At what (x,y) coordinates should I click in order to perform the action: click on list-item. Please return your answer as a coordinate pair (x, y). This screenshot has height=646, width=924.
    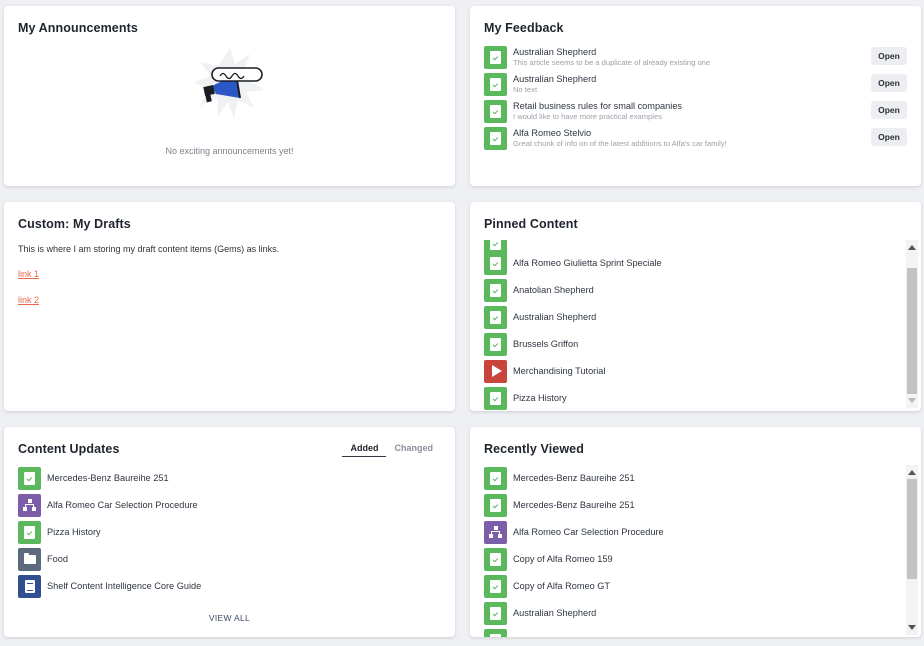
    Looking at the image, I should click on (688, 632).